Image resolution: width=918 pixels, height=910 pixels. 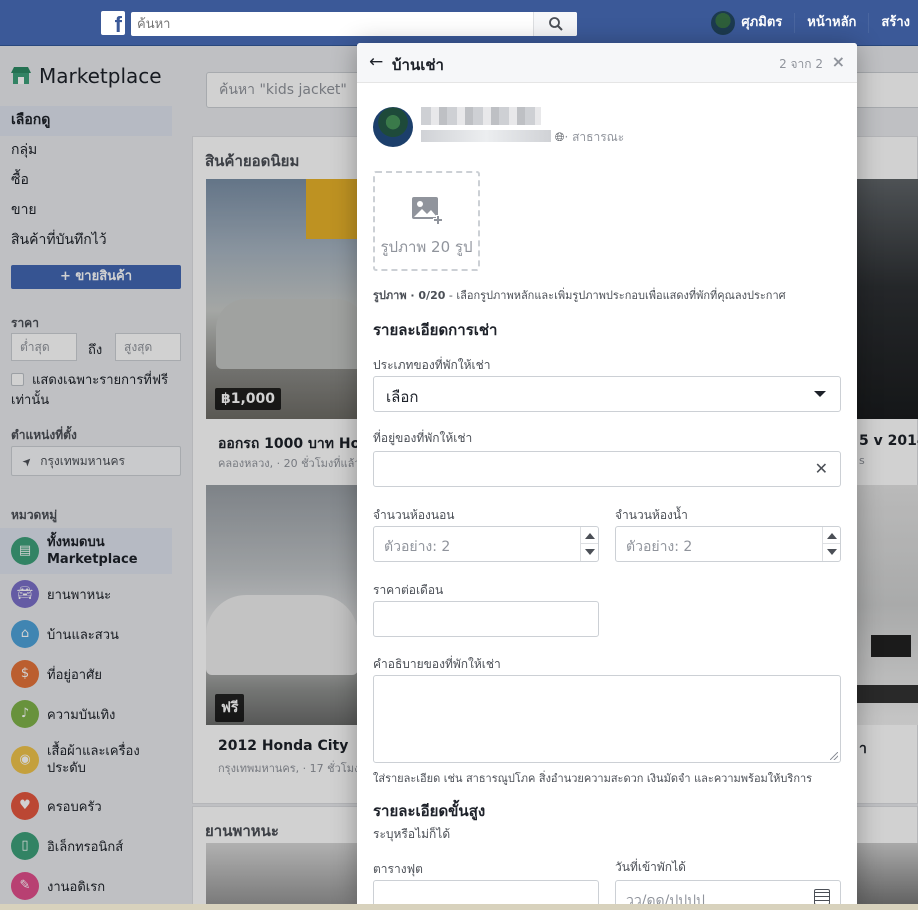 What do you see at coordinates (427, 211) in the screenshot?
I see `add-photo-icon` at bounding box center [427, 211].